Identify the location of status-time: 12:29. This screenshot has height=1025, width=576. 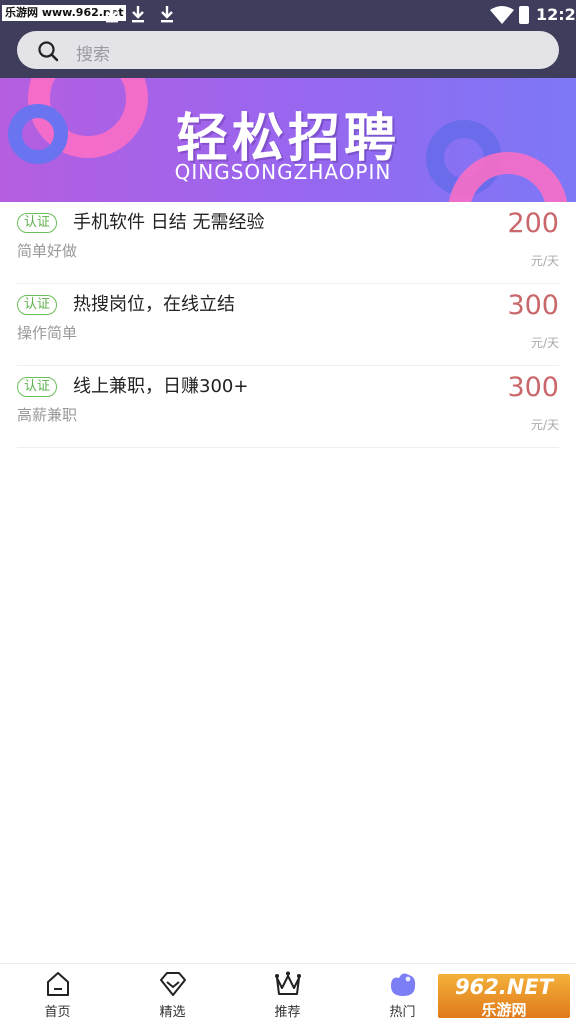
(556, 14).